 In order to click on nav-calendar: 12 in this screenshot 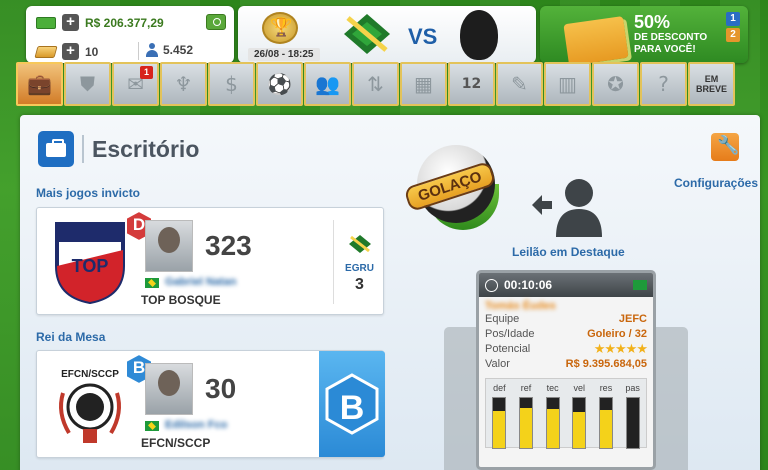, I will do `click(471, 84)`.